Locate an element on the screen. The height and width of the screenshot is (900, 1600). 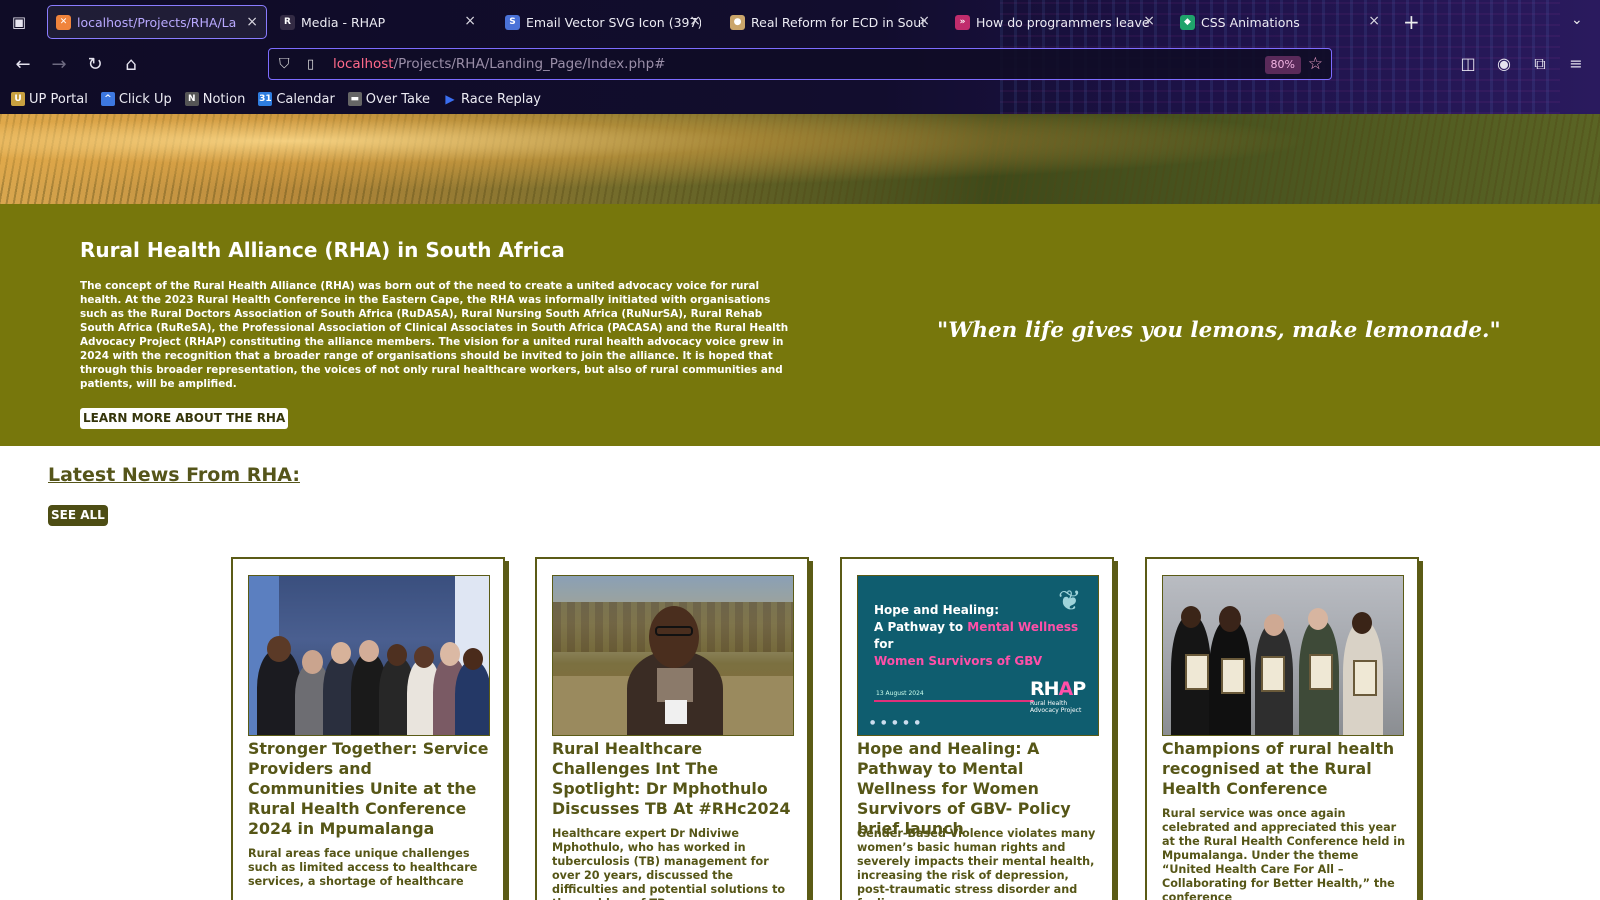
tab-title: Email Vector SVG Icon (397) is located at coordinates (613, 22).